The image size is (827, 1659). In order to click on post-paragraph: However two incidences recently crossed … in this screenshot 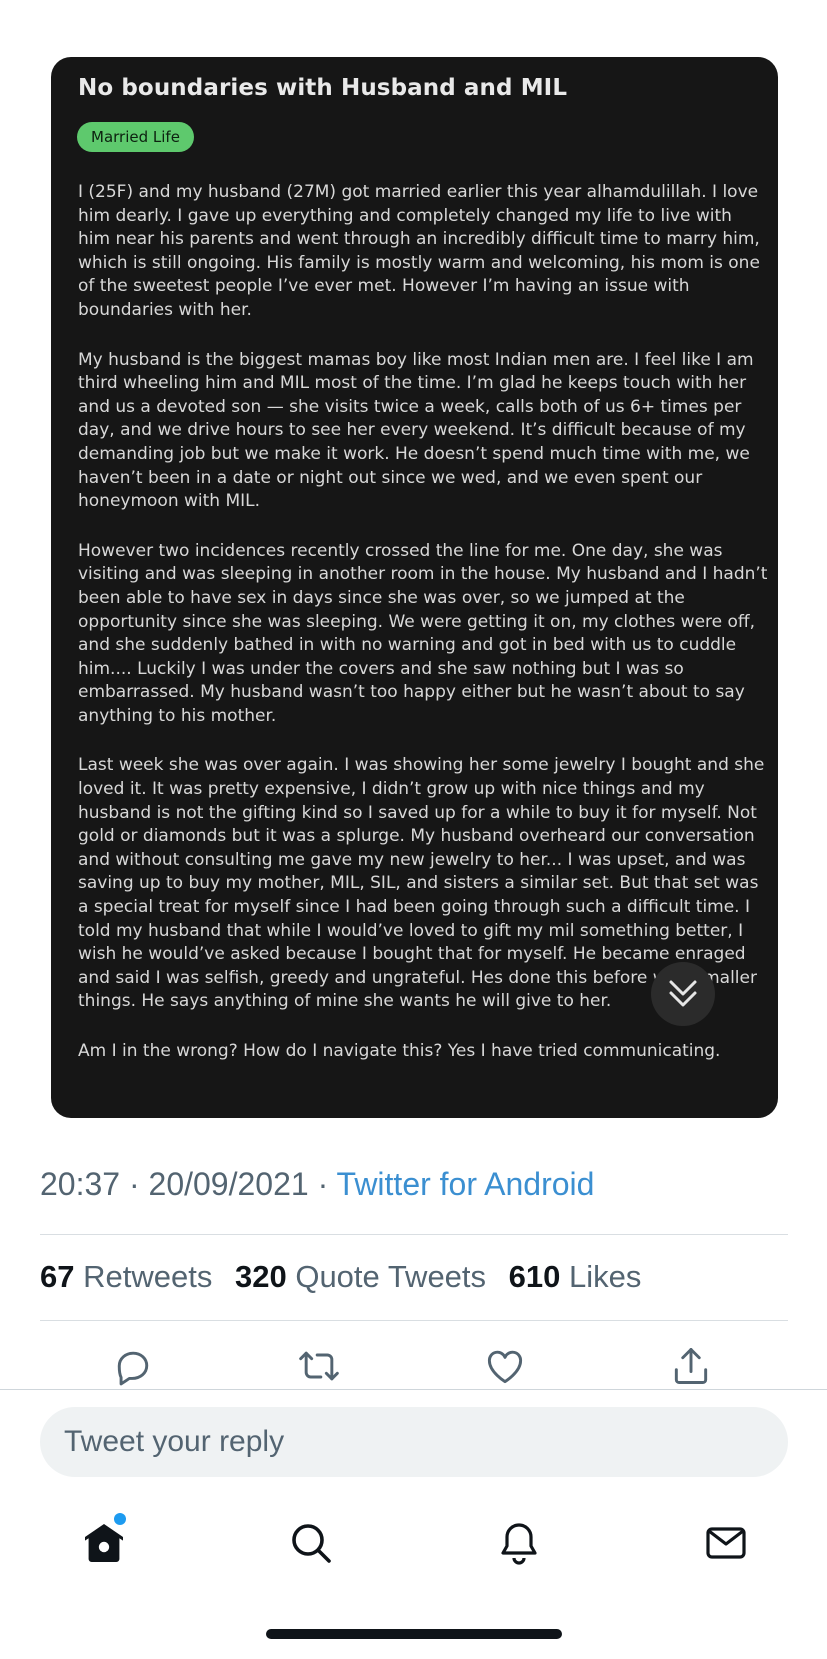, I will do `click(423, 633)`.